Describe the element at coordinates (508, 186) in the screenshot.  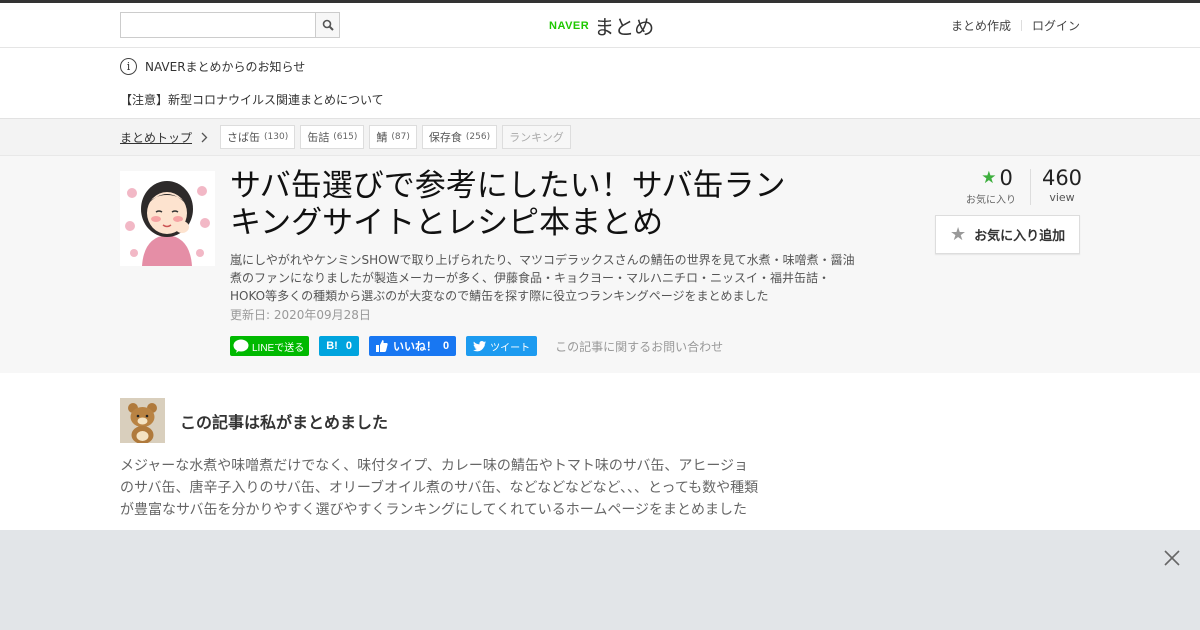
I see `title-line: サバ缶選びで参考にしたい！サバ缶ラン` at that location.